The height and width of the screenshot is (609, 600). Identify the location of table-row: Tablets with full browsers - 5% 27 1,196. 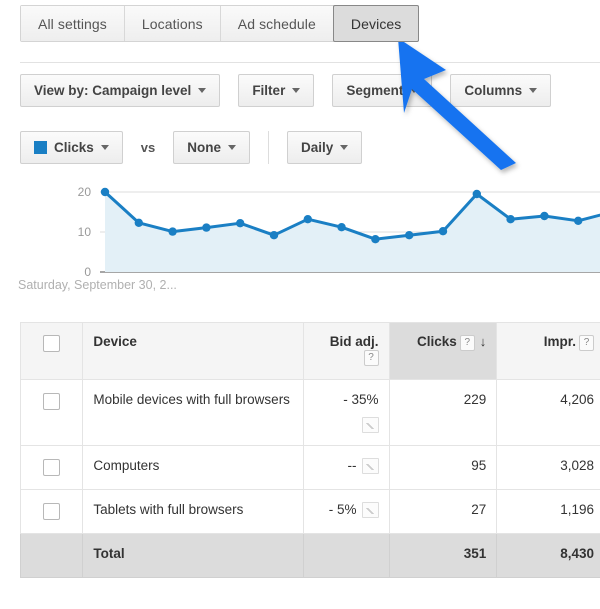
(309, 511).